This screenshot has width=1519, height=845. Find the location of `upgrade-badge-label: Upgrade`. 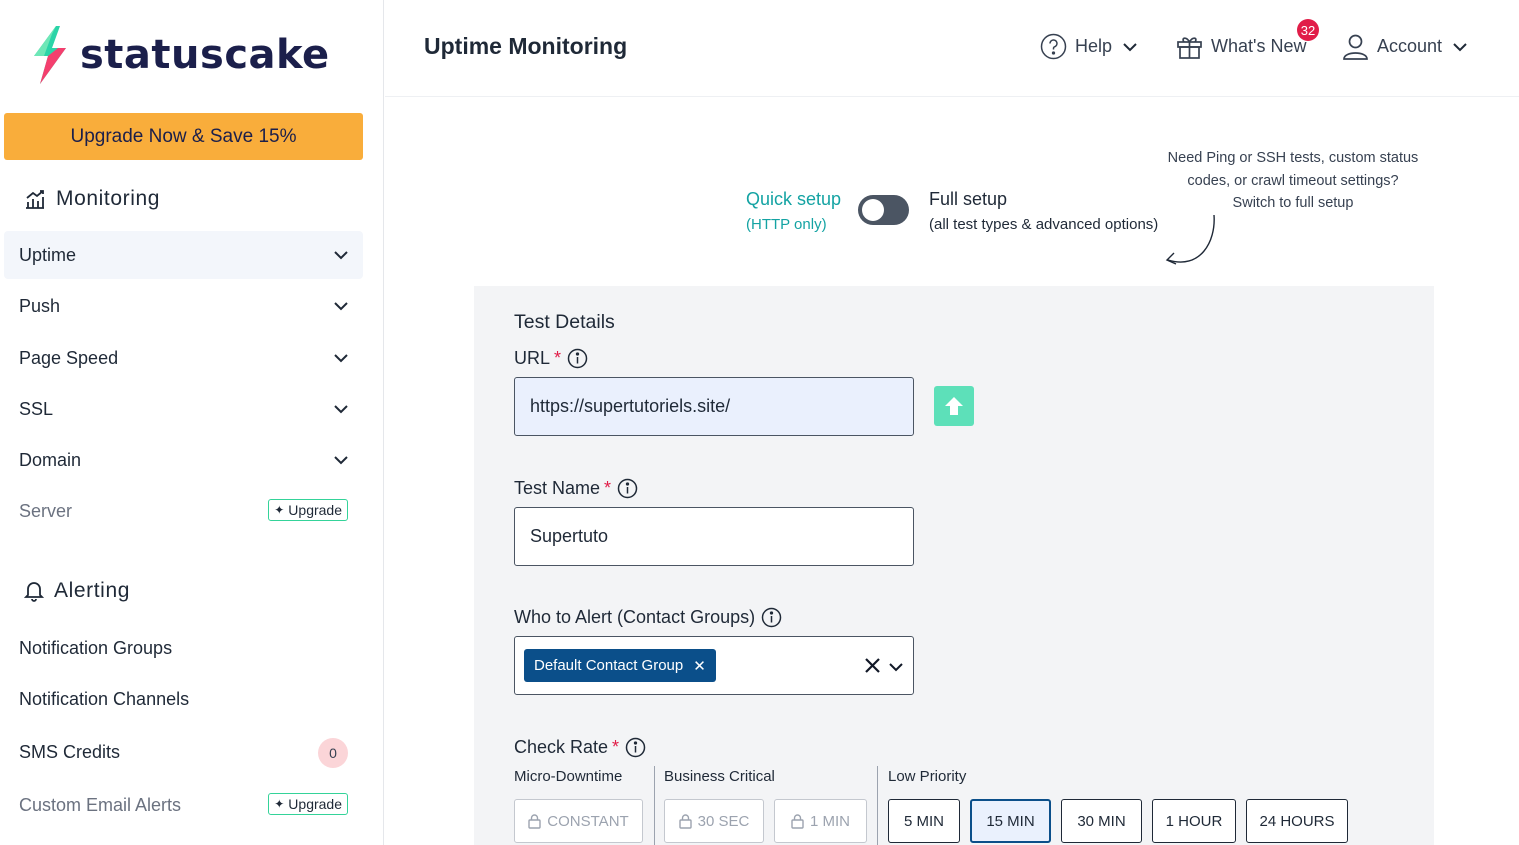

upgrade-badge-label: Upgrade is located at coordinates (315, 804).